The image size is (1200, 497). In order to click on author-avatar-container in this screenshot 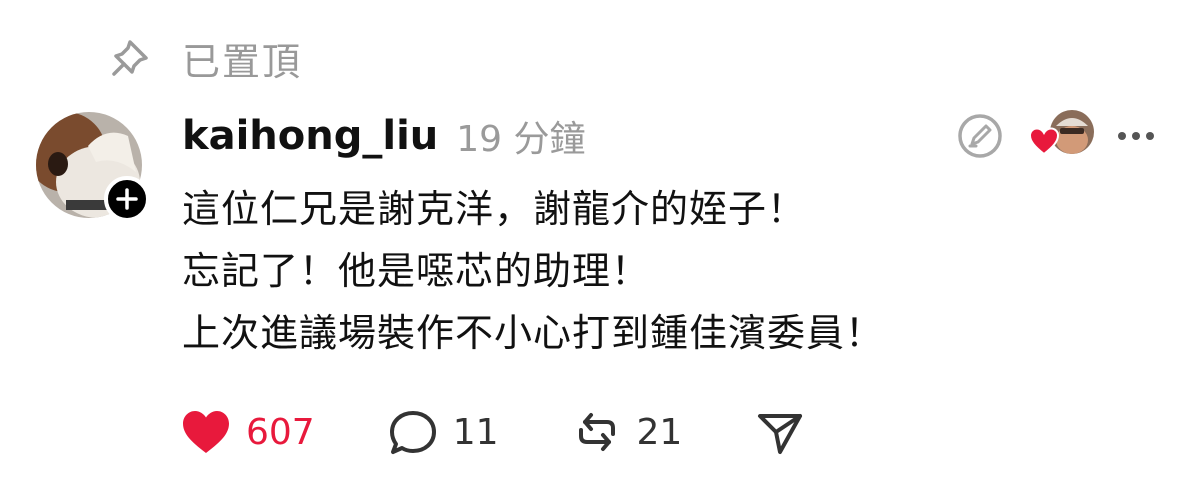, I will do `click(93, 167)`.